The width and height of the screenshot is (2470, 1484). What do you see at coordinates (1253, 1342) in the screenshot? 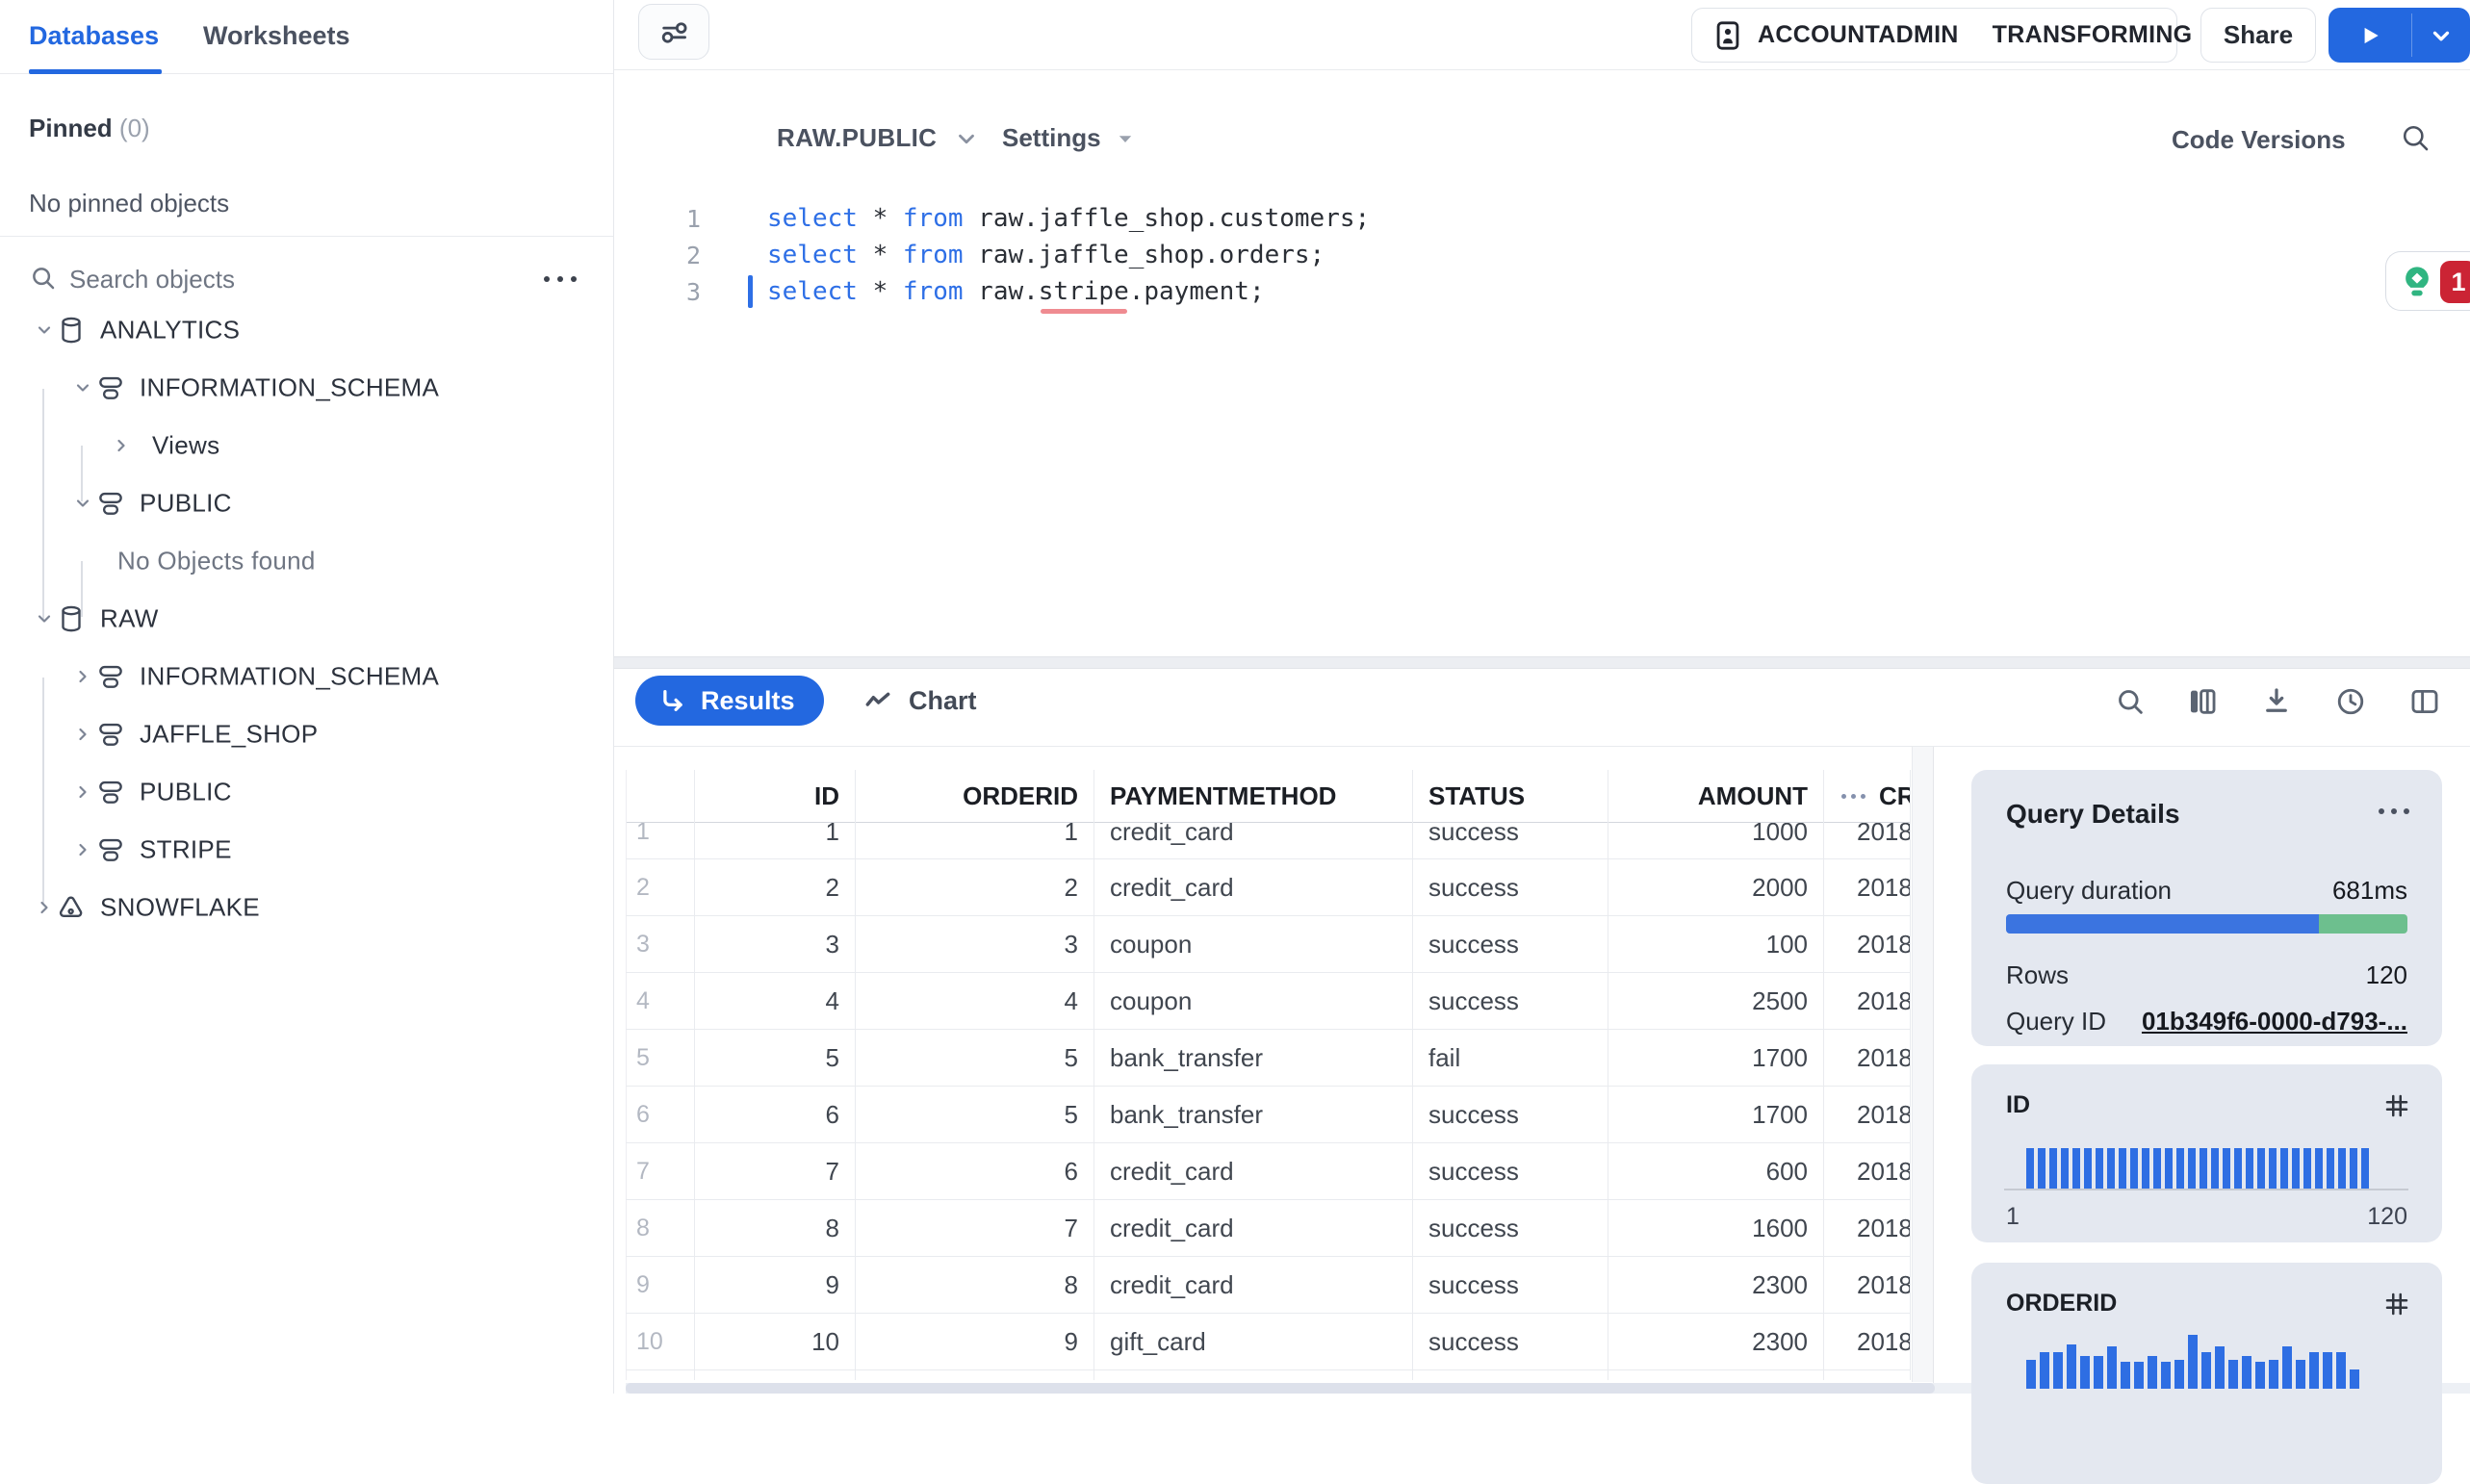
I see `table-cell: gift_card` at bounding box center [1253, 1342].